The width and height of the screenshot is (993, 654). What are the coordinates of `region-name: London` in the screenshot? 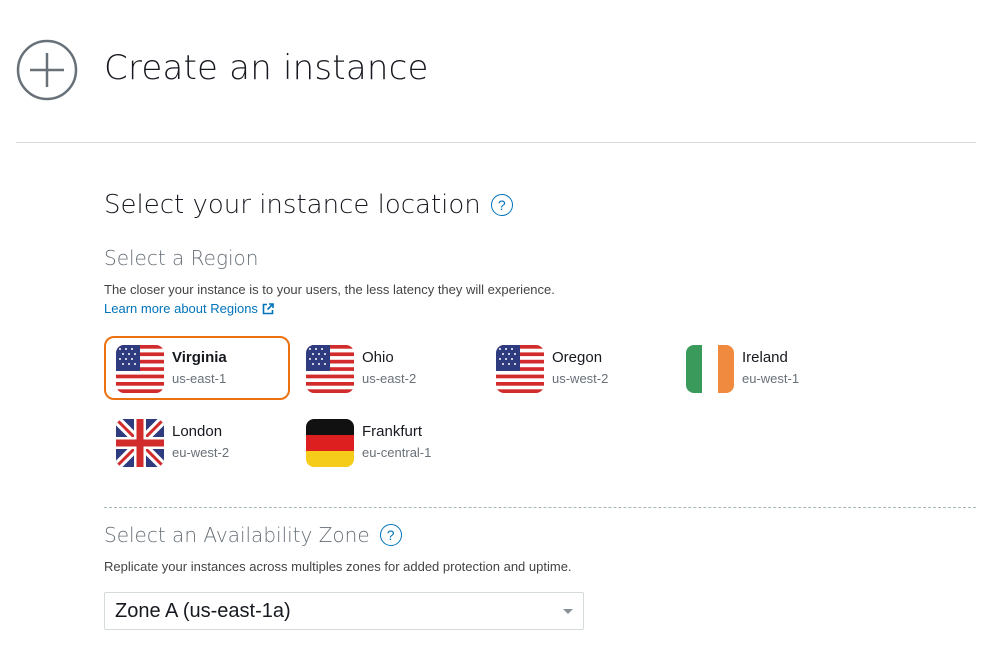 It's located at (197, 431).